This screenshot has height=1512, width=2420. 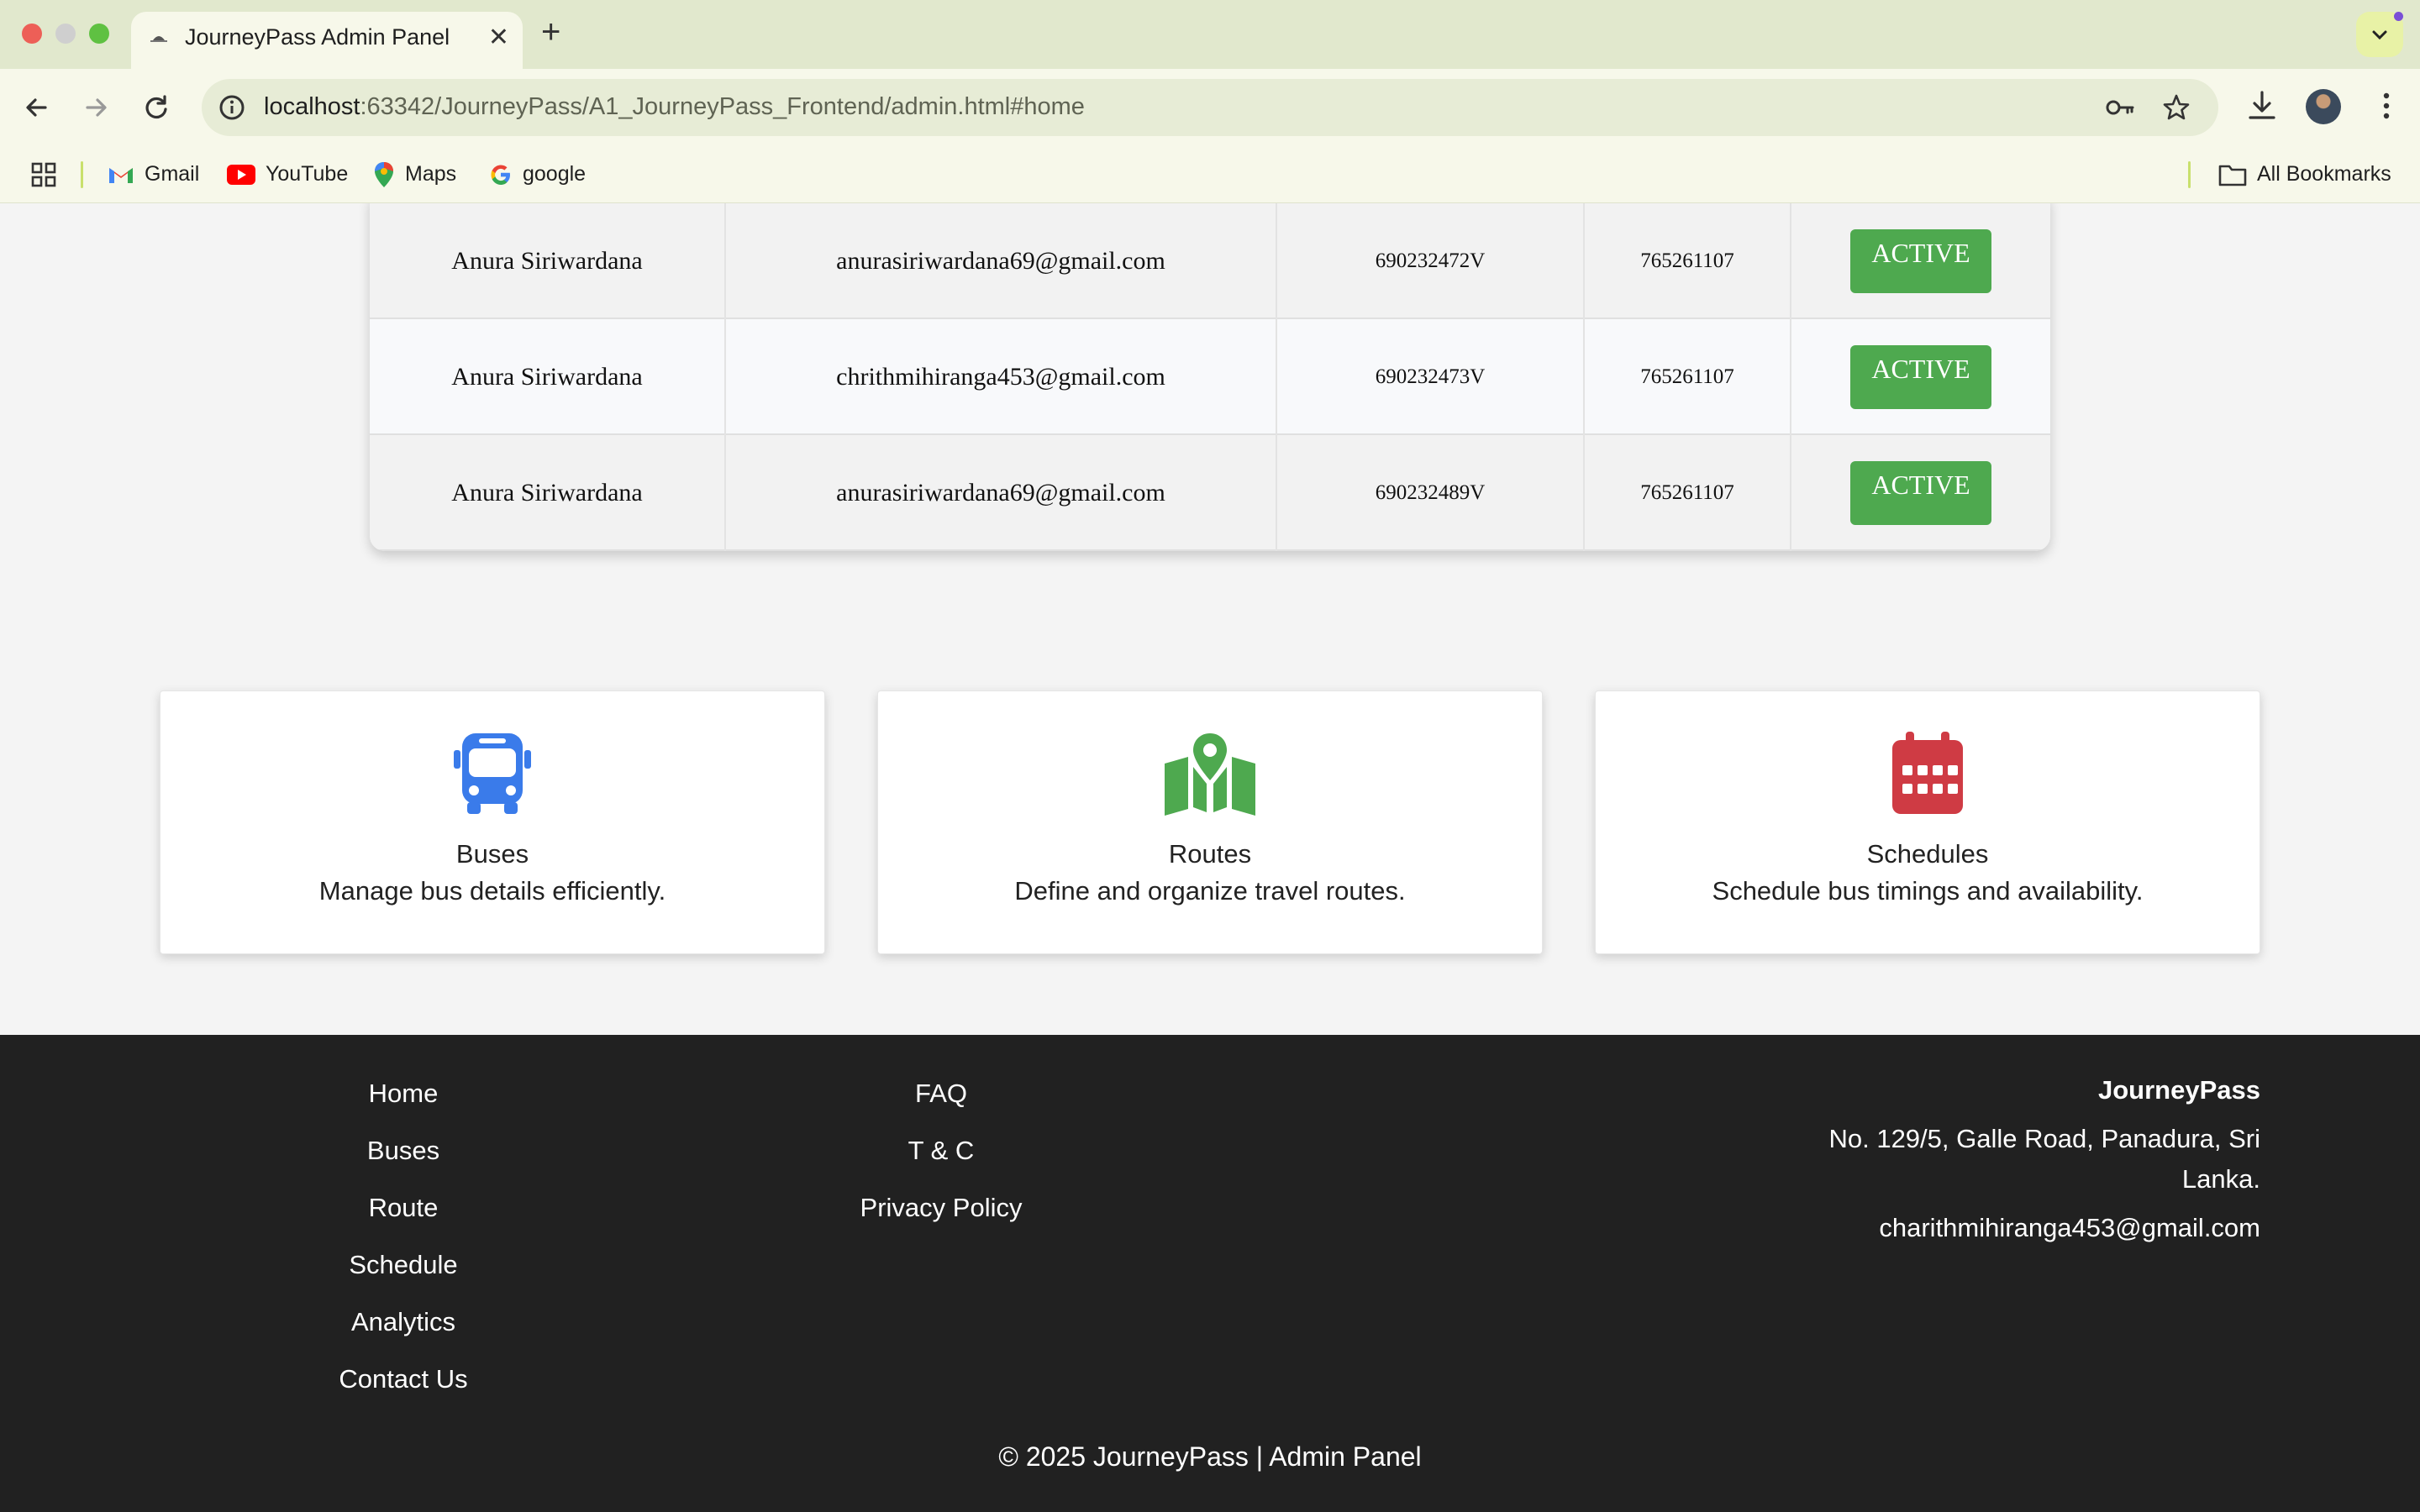 What do you see at coordinates (307, 174) in the screenshot?
I see `bookmark-label: YouTube` at bounding box center [307, 174].